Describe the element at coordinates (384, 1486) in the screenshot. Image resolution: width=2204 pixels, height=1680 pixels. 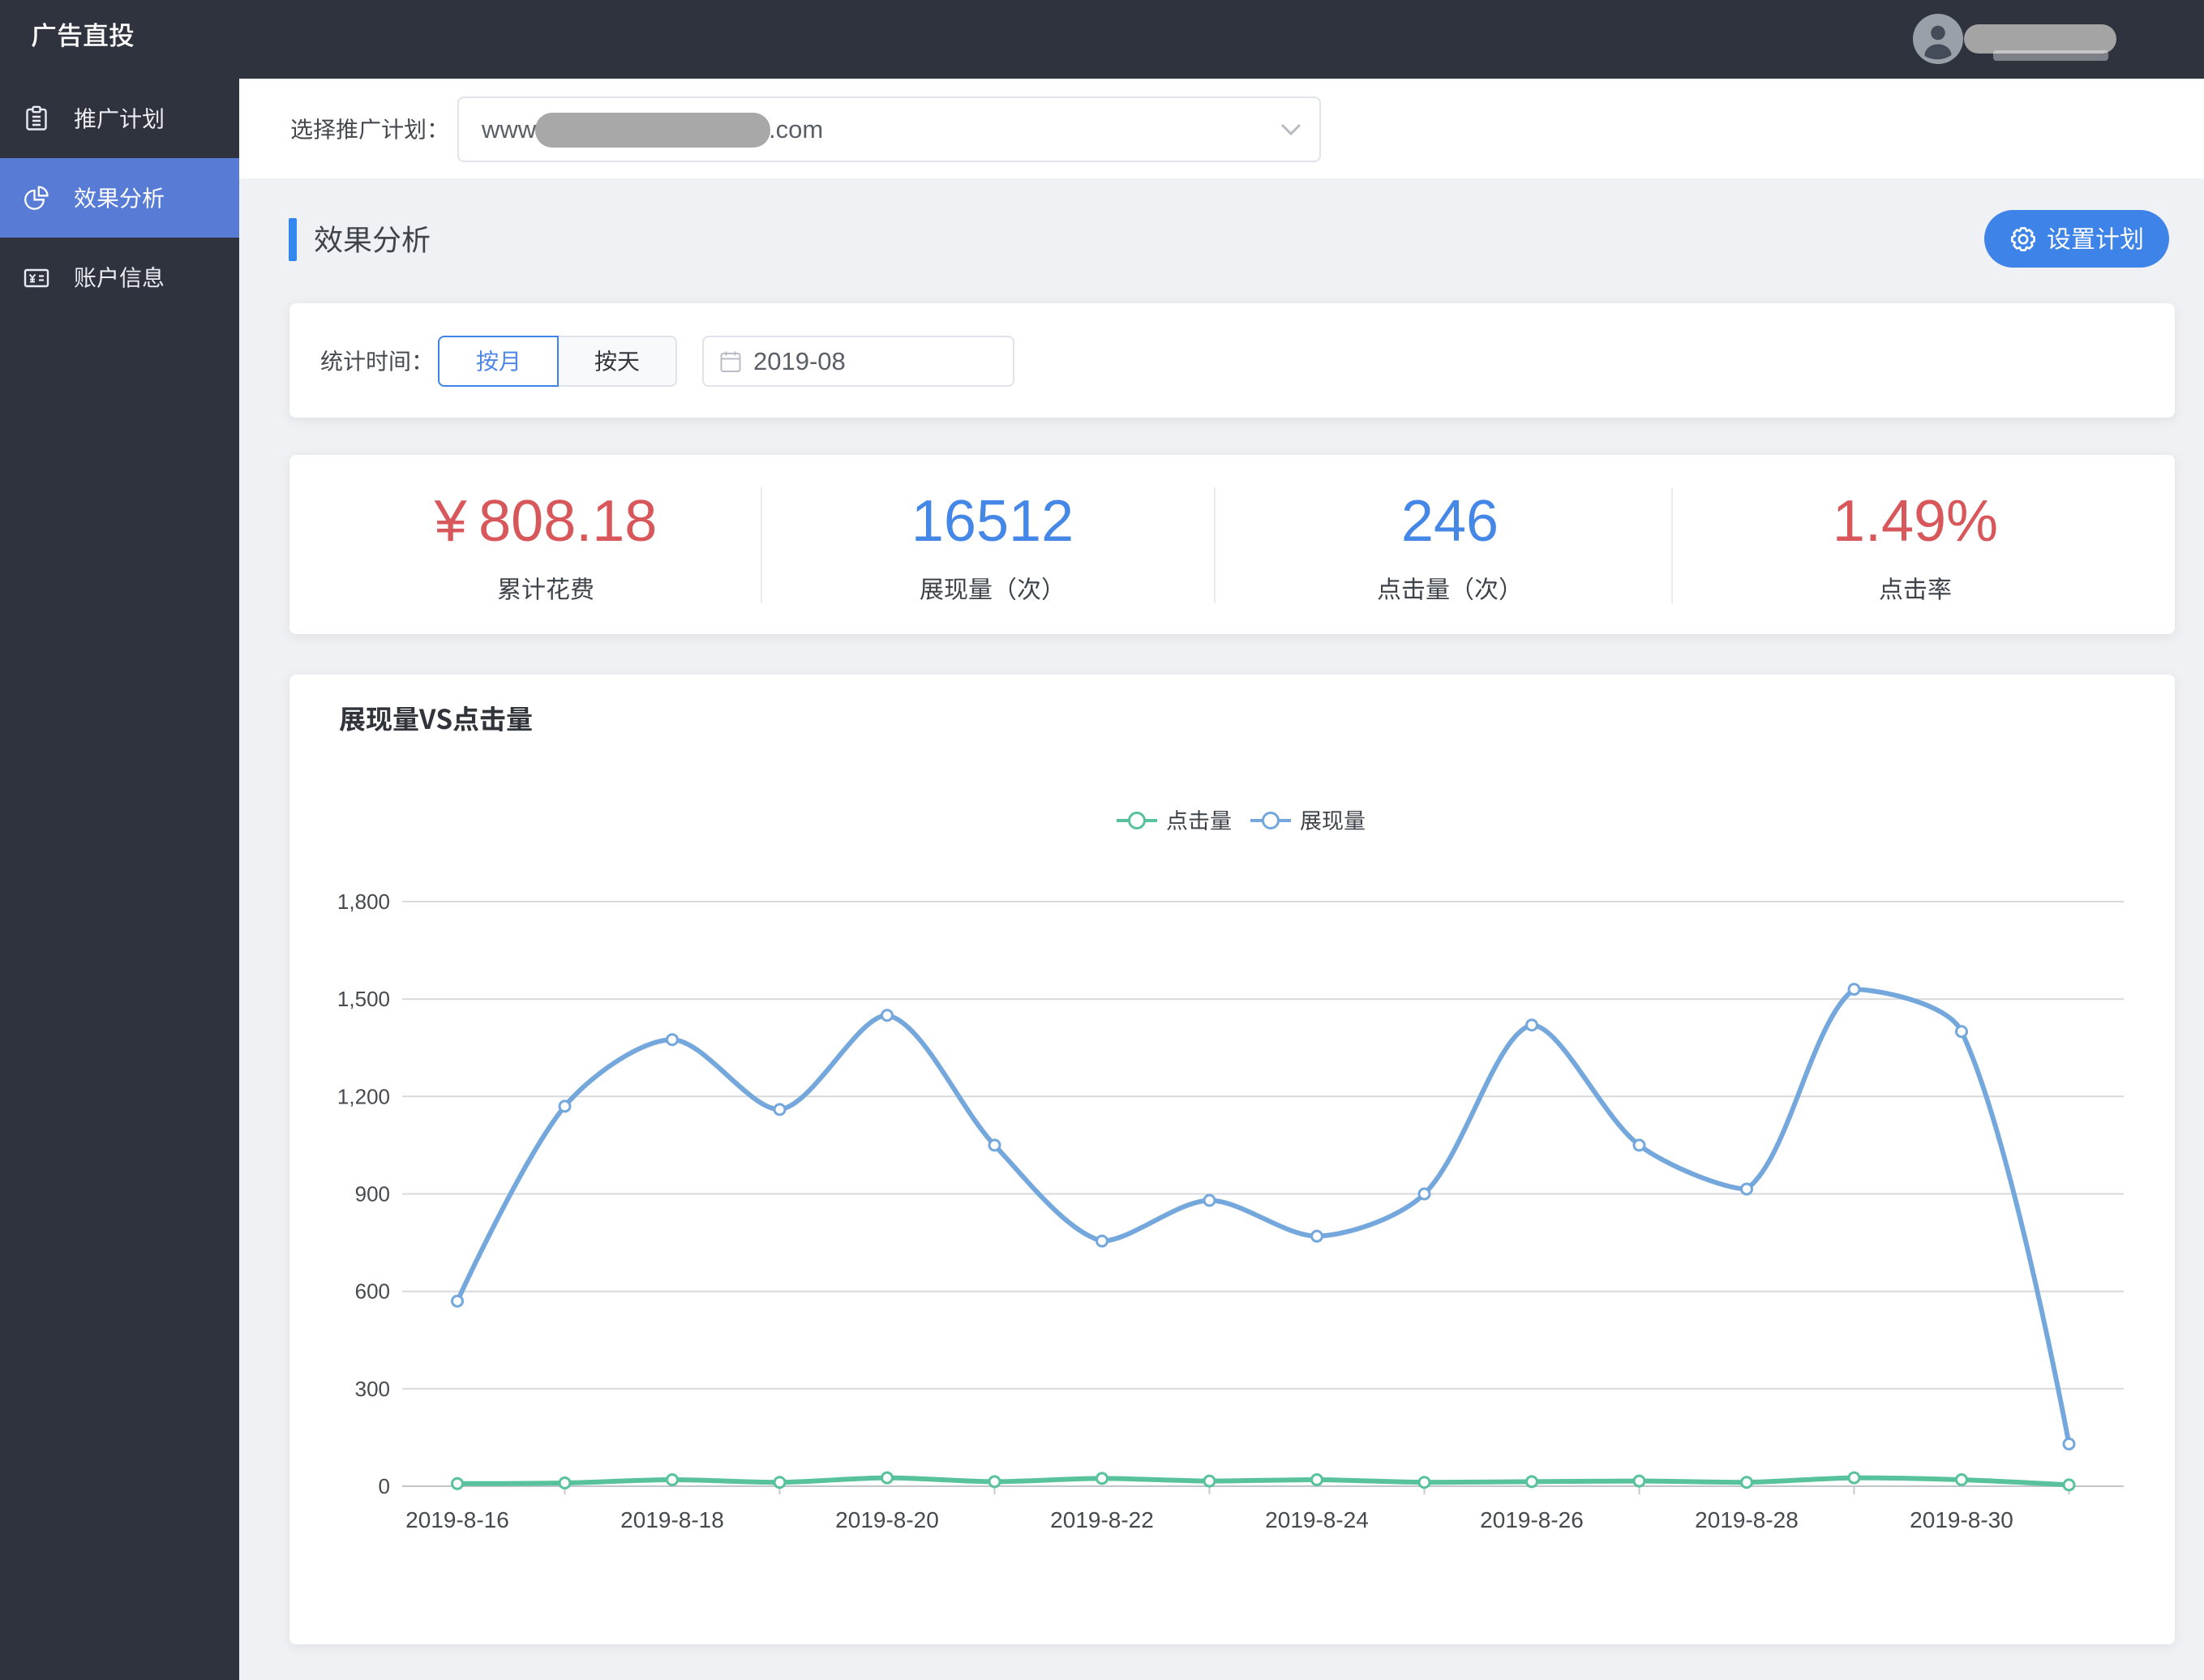
I see `svg-text: 0` at that location.